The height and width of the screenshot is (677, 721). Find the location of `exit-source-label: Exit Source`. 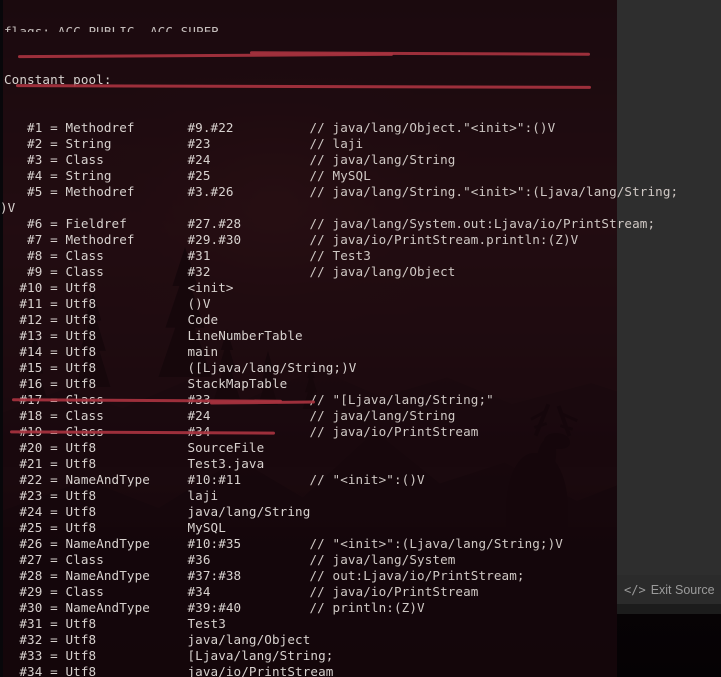

exit-source-label: Exit Source is located at coordinates (682, 589).